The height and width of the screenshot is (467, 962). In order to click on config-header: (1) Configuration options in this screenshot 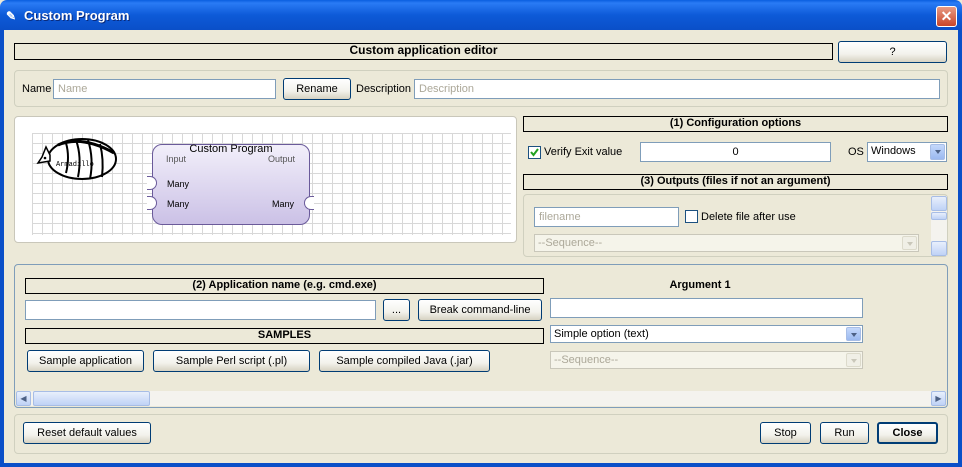, I will do `click(735, 124)`.